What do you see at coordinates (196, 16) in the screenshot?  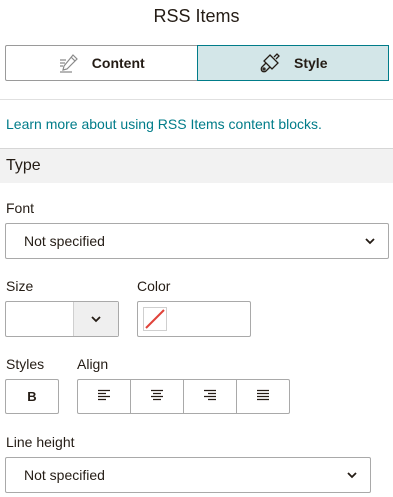 I see `panel-title: RSS Items` at bounding box center [196, 16].